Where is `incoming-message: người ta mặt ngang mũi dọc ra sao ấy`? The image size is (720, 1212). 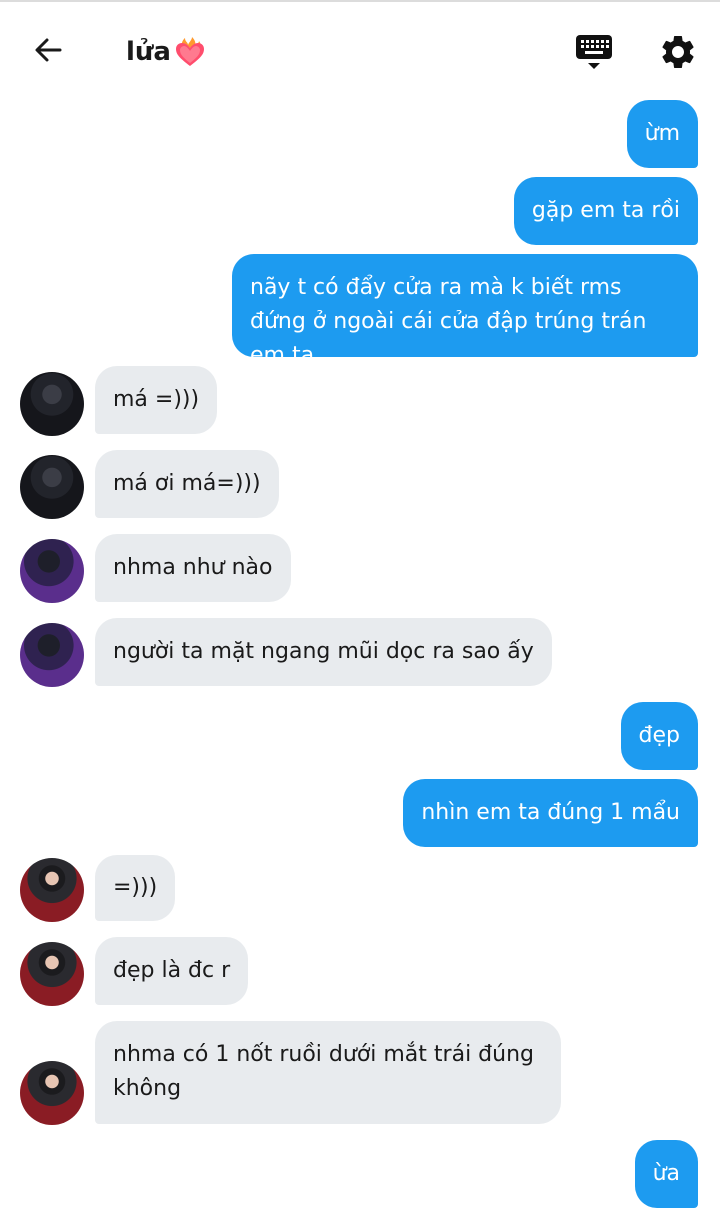 incoming-message: người ta mặt ngang mũi dọc ra sao ấy is located at coordinates (323, 652).